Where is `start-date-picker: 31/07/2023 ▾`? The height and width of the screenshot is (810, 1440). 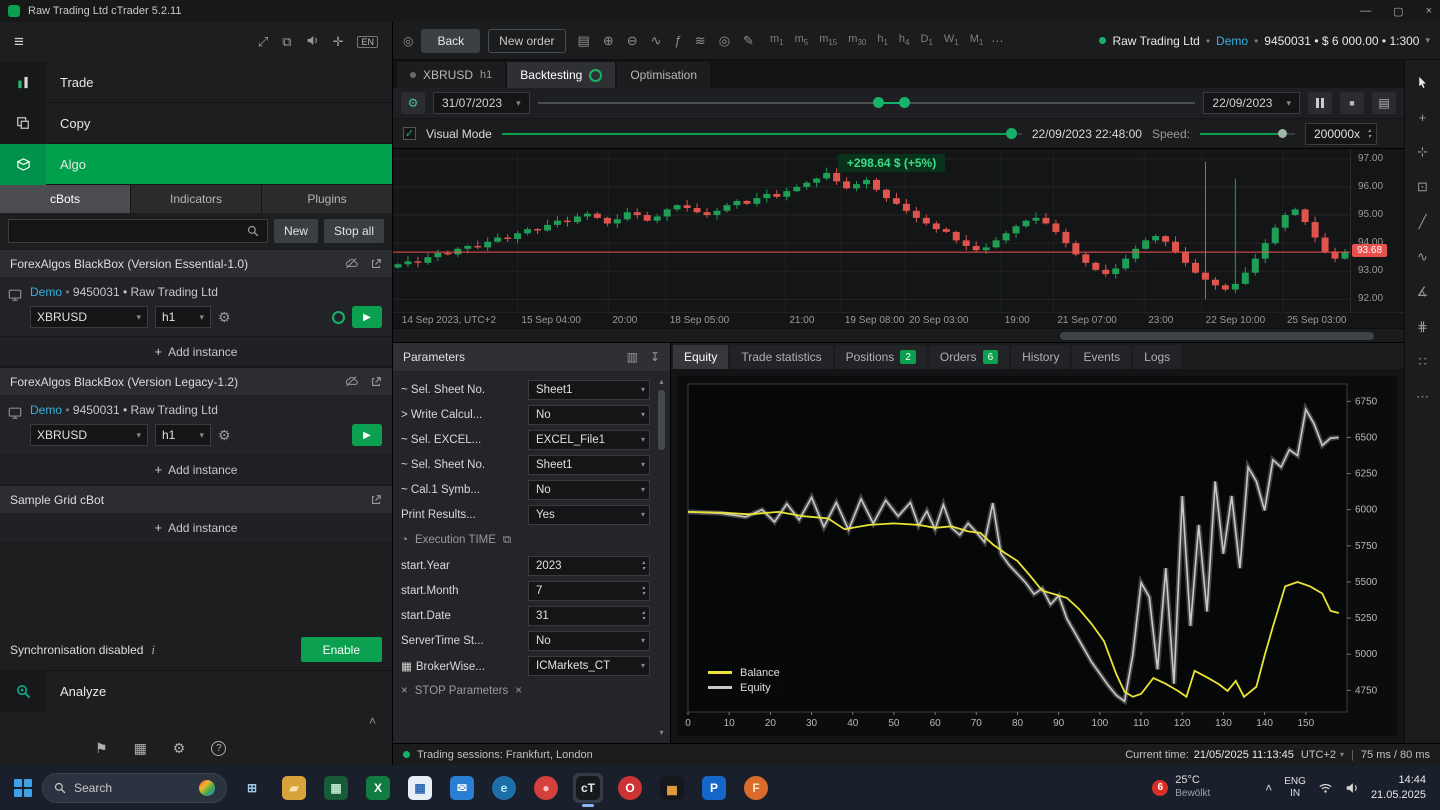 start-date-picker: 31/07/2023 ▾ is located at coordinates (481, 103).